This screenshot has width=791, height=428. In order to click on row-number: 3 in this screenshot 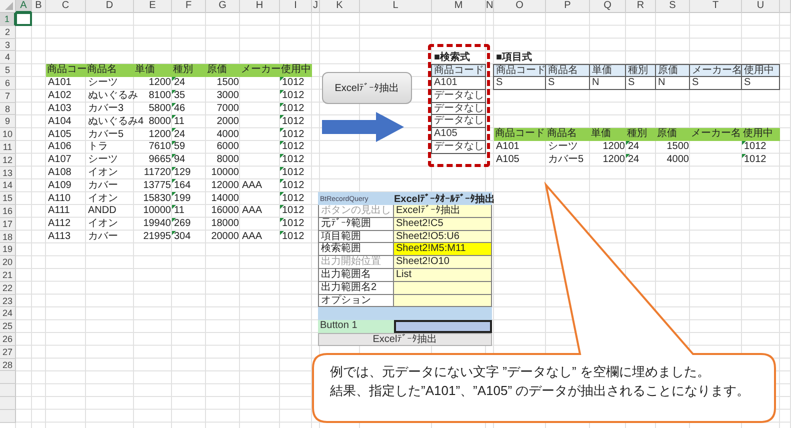, I will do `click(8, 45)`.